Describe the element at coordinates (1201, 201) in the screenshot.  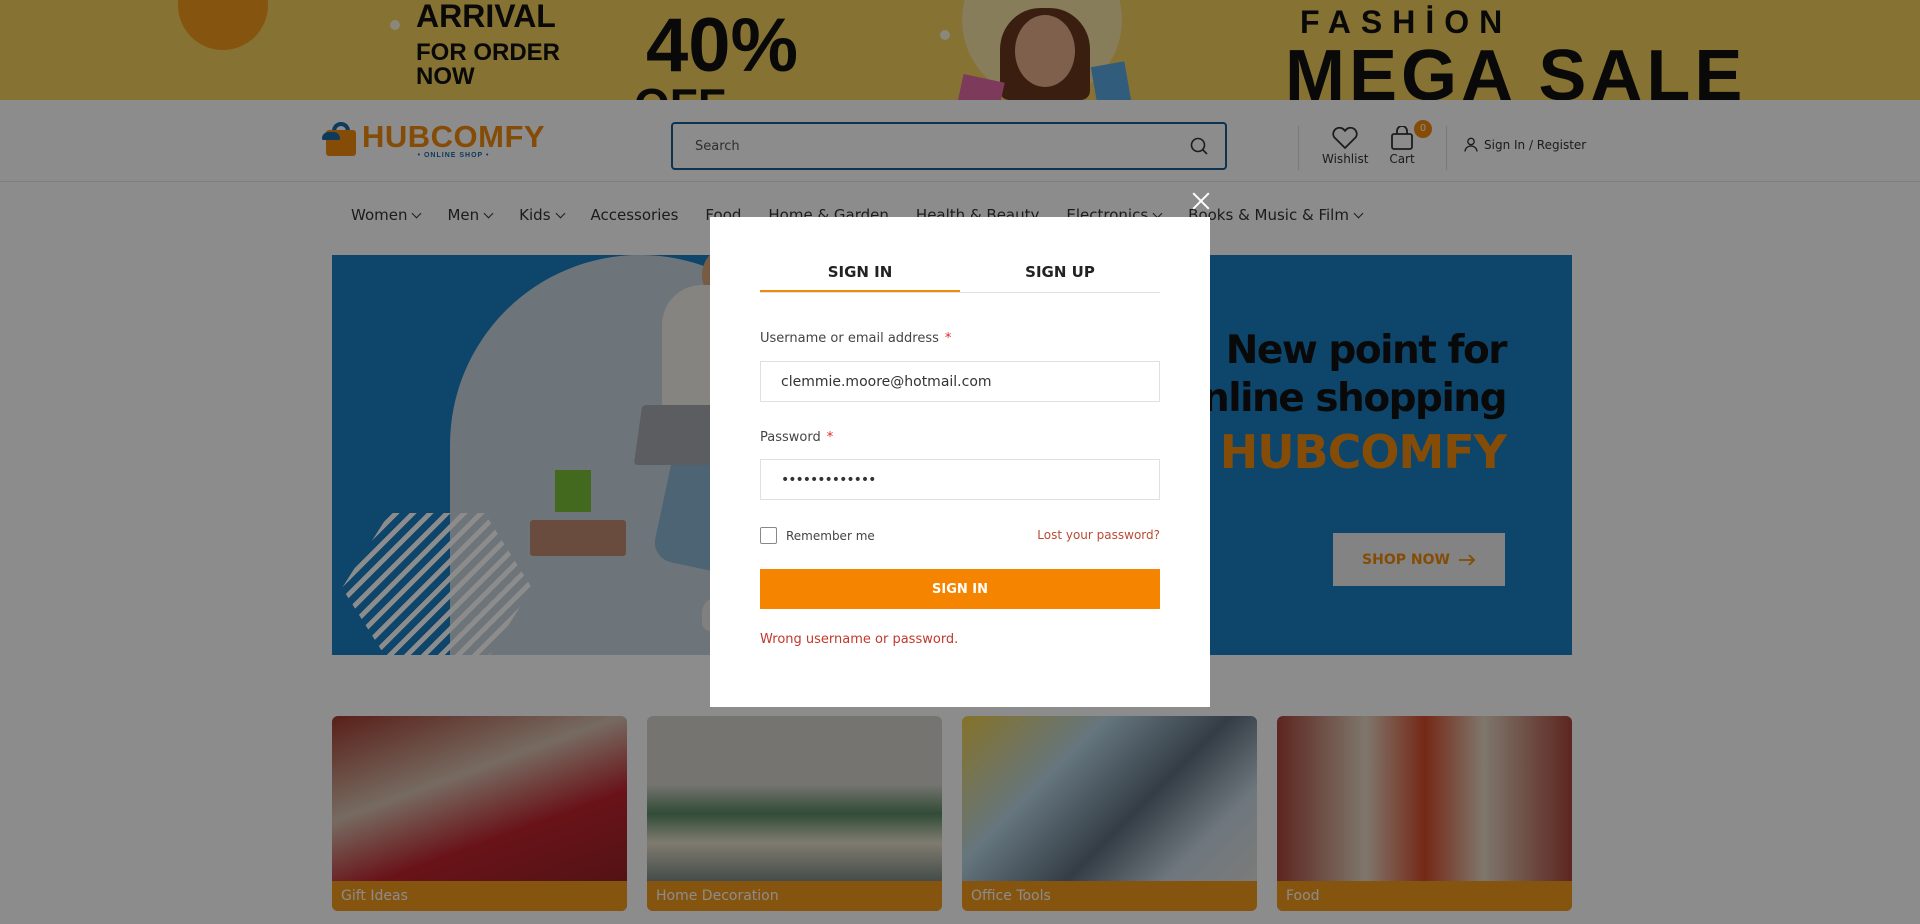
I see `close-icon` at that location.